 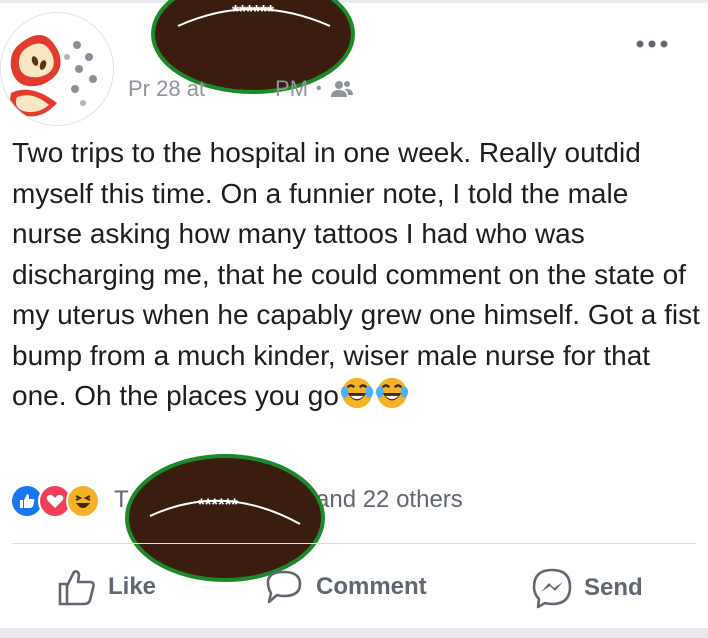 I want to click on messenger-icon, so click(x=552, y=588).